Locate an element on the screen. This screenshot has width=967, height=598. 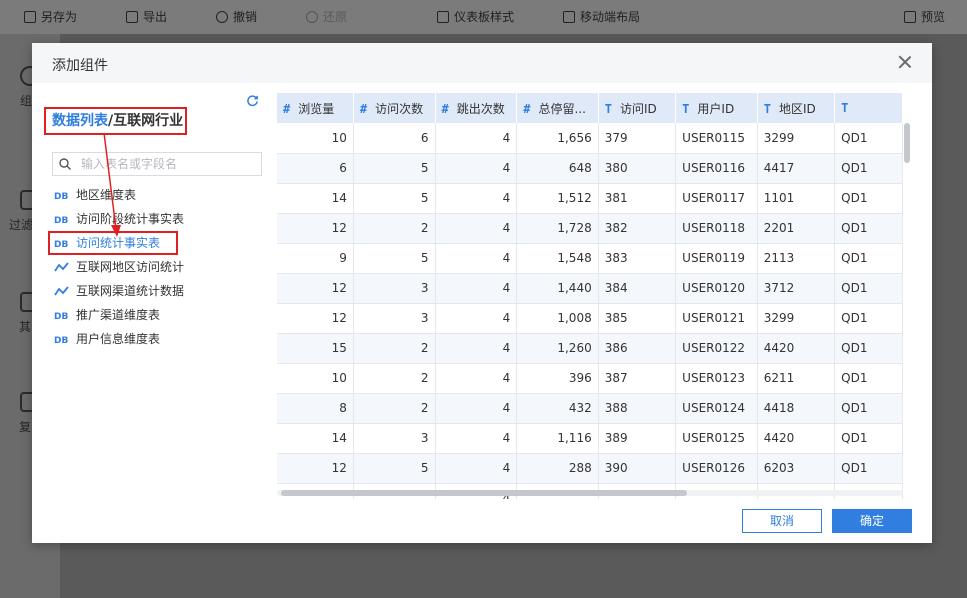
table-cell: 3712 is located at coordinates (796, 288).